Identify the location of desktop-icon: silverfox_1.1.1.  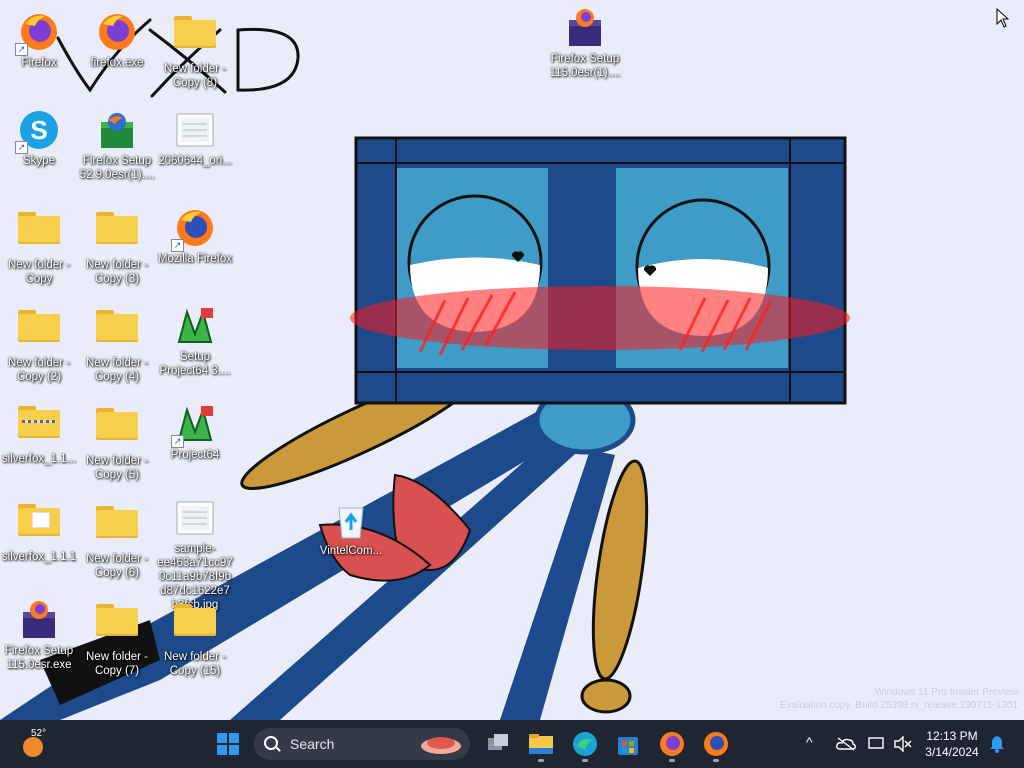
(39, 531).